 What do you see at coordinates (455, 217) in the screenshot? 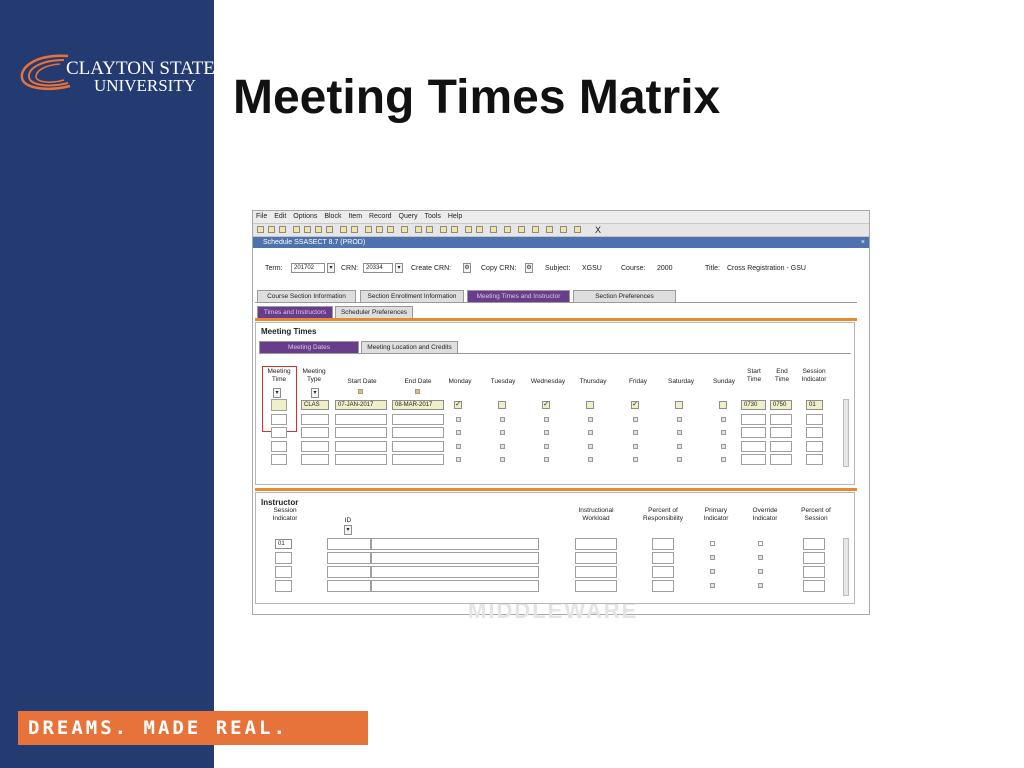
I see `menu-help: Help` at bounding box center [455, 217].